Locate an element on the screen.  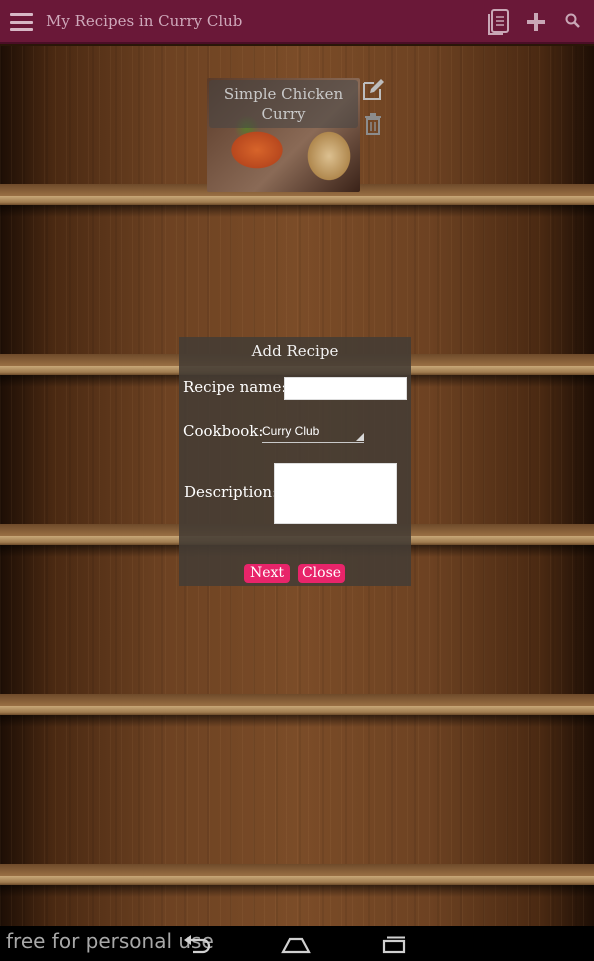
dialog-title: Add Recipe is located at coordinates (295, 351).